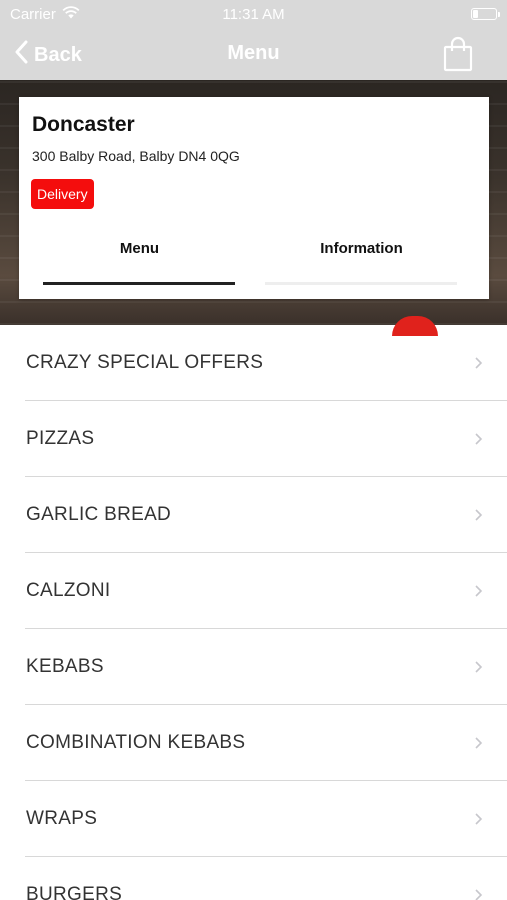 The width and height of the screenshot is (507, 900). What do you see at coordinates (74, 892) in the screenshot?
I see `menu-row-label: BURGERS` at bounding box center [74, 892].